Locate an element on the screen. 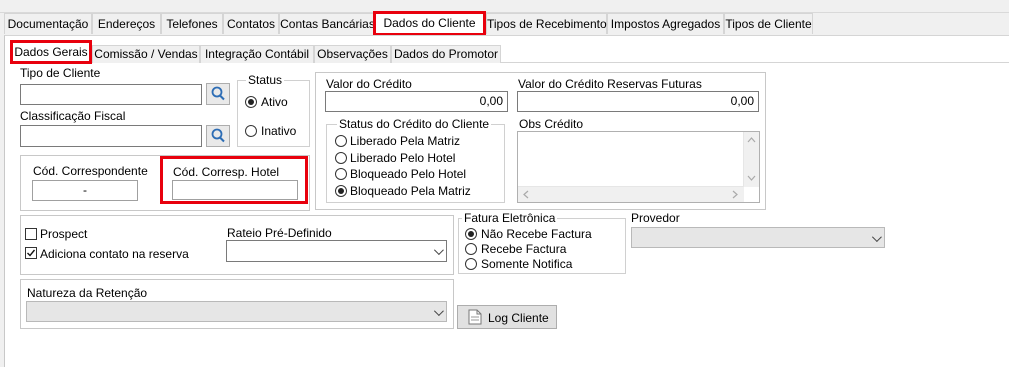  log-cliente-button: Log Cliente is located at coordinates (507, 317).